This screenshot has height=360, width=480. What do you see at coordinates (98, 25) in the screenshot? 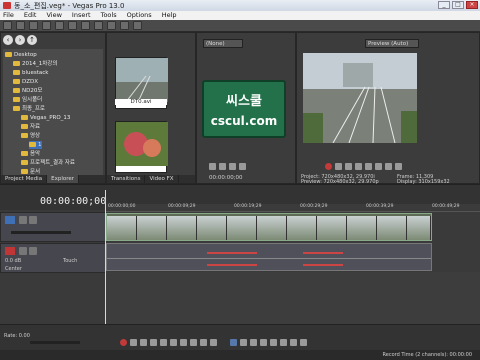
I see `paste-icon` at bounding box center [98, 25].